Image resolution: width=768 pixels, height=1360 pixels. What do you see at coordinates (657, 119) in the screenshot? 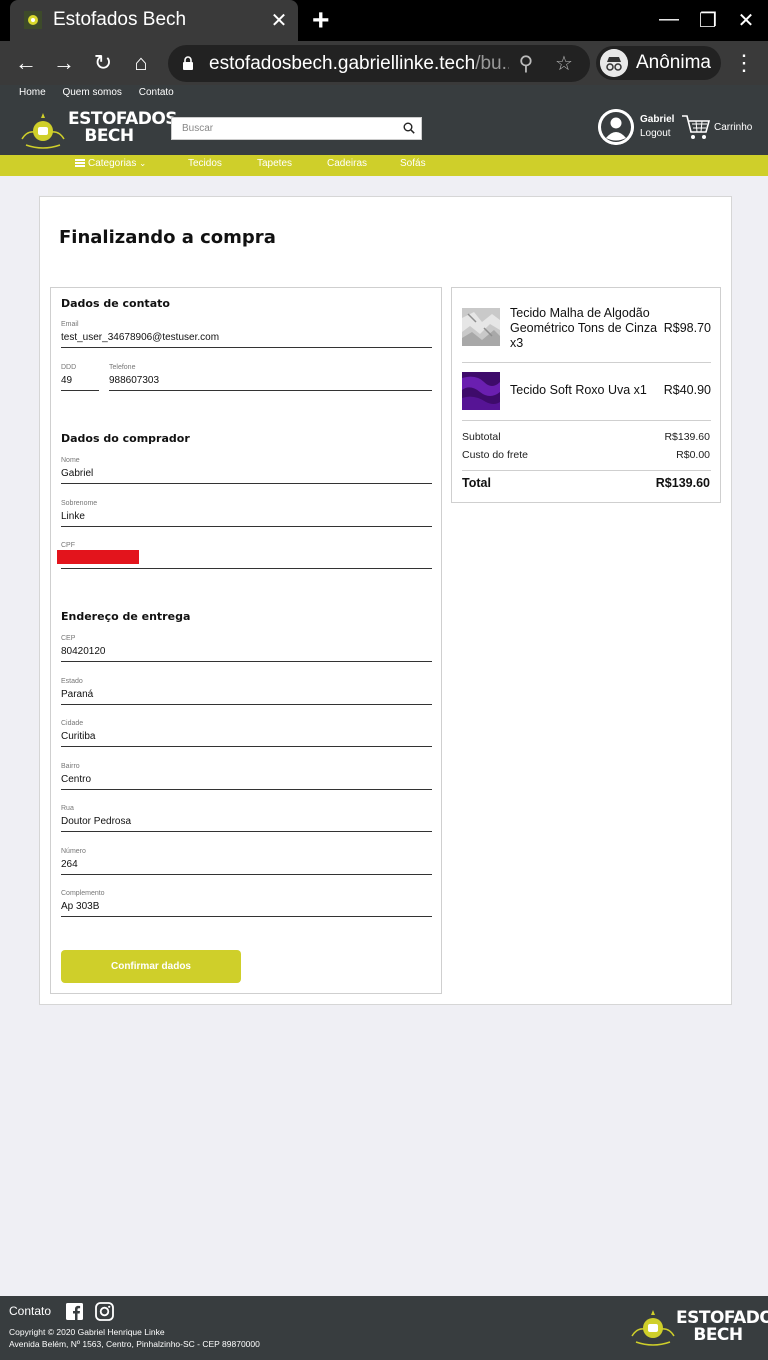
I see `user-name: Gabriel` at bounding box center [657, 119].